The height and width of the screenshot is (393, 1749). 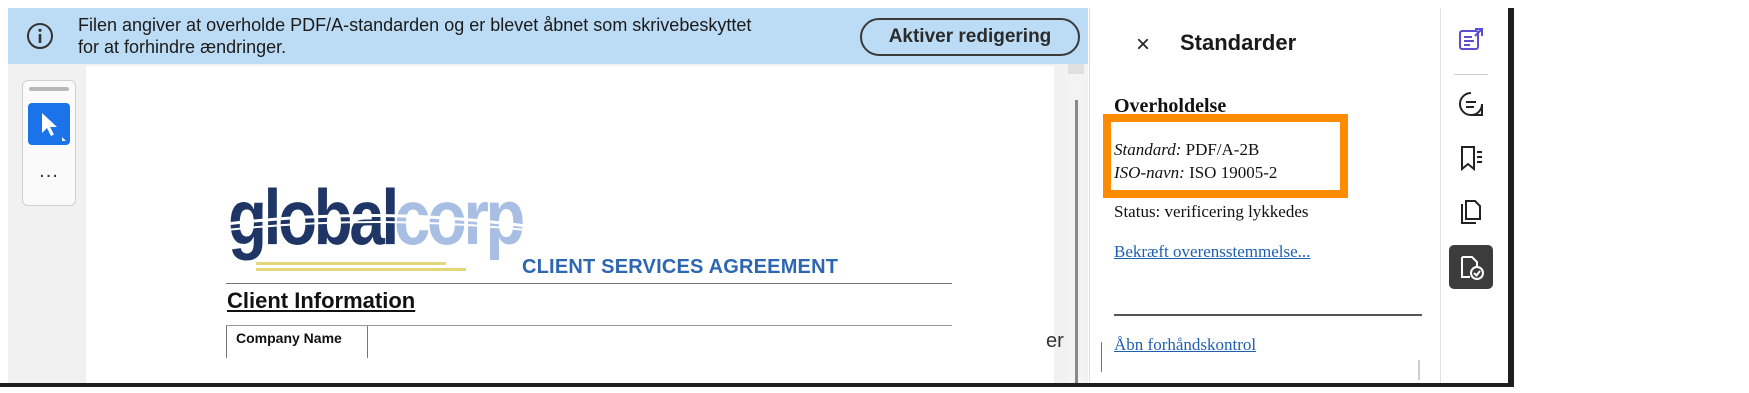 I want to click on divider-line, so click(x=589, y=283).